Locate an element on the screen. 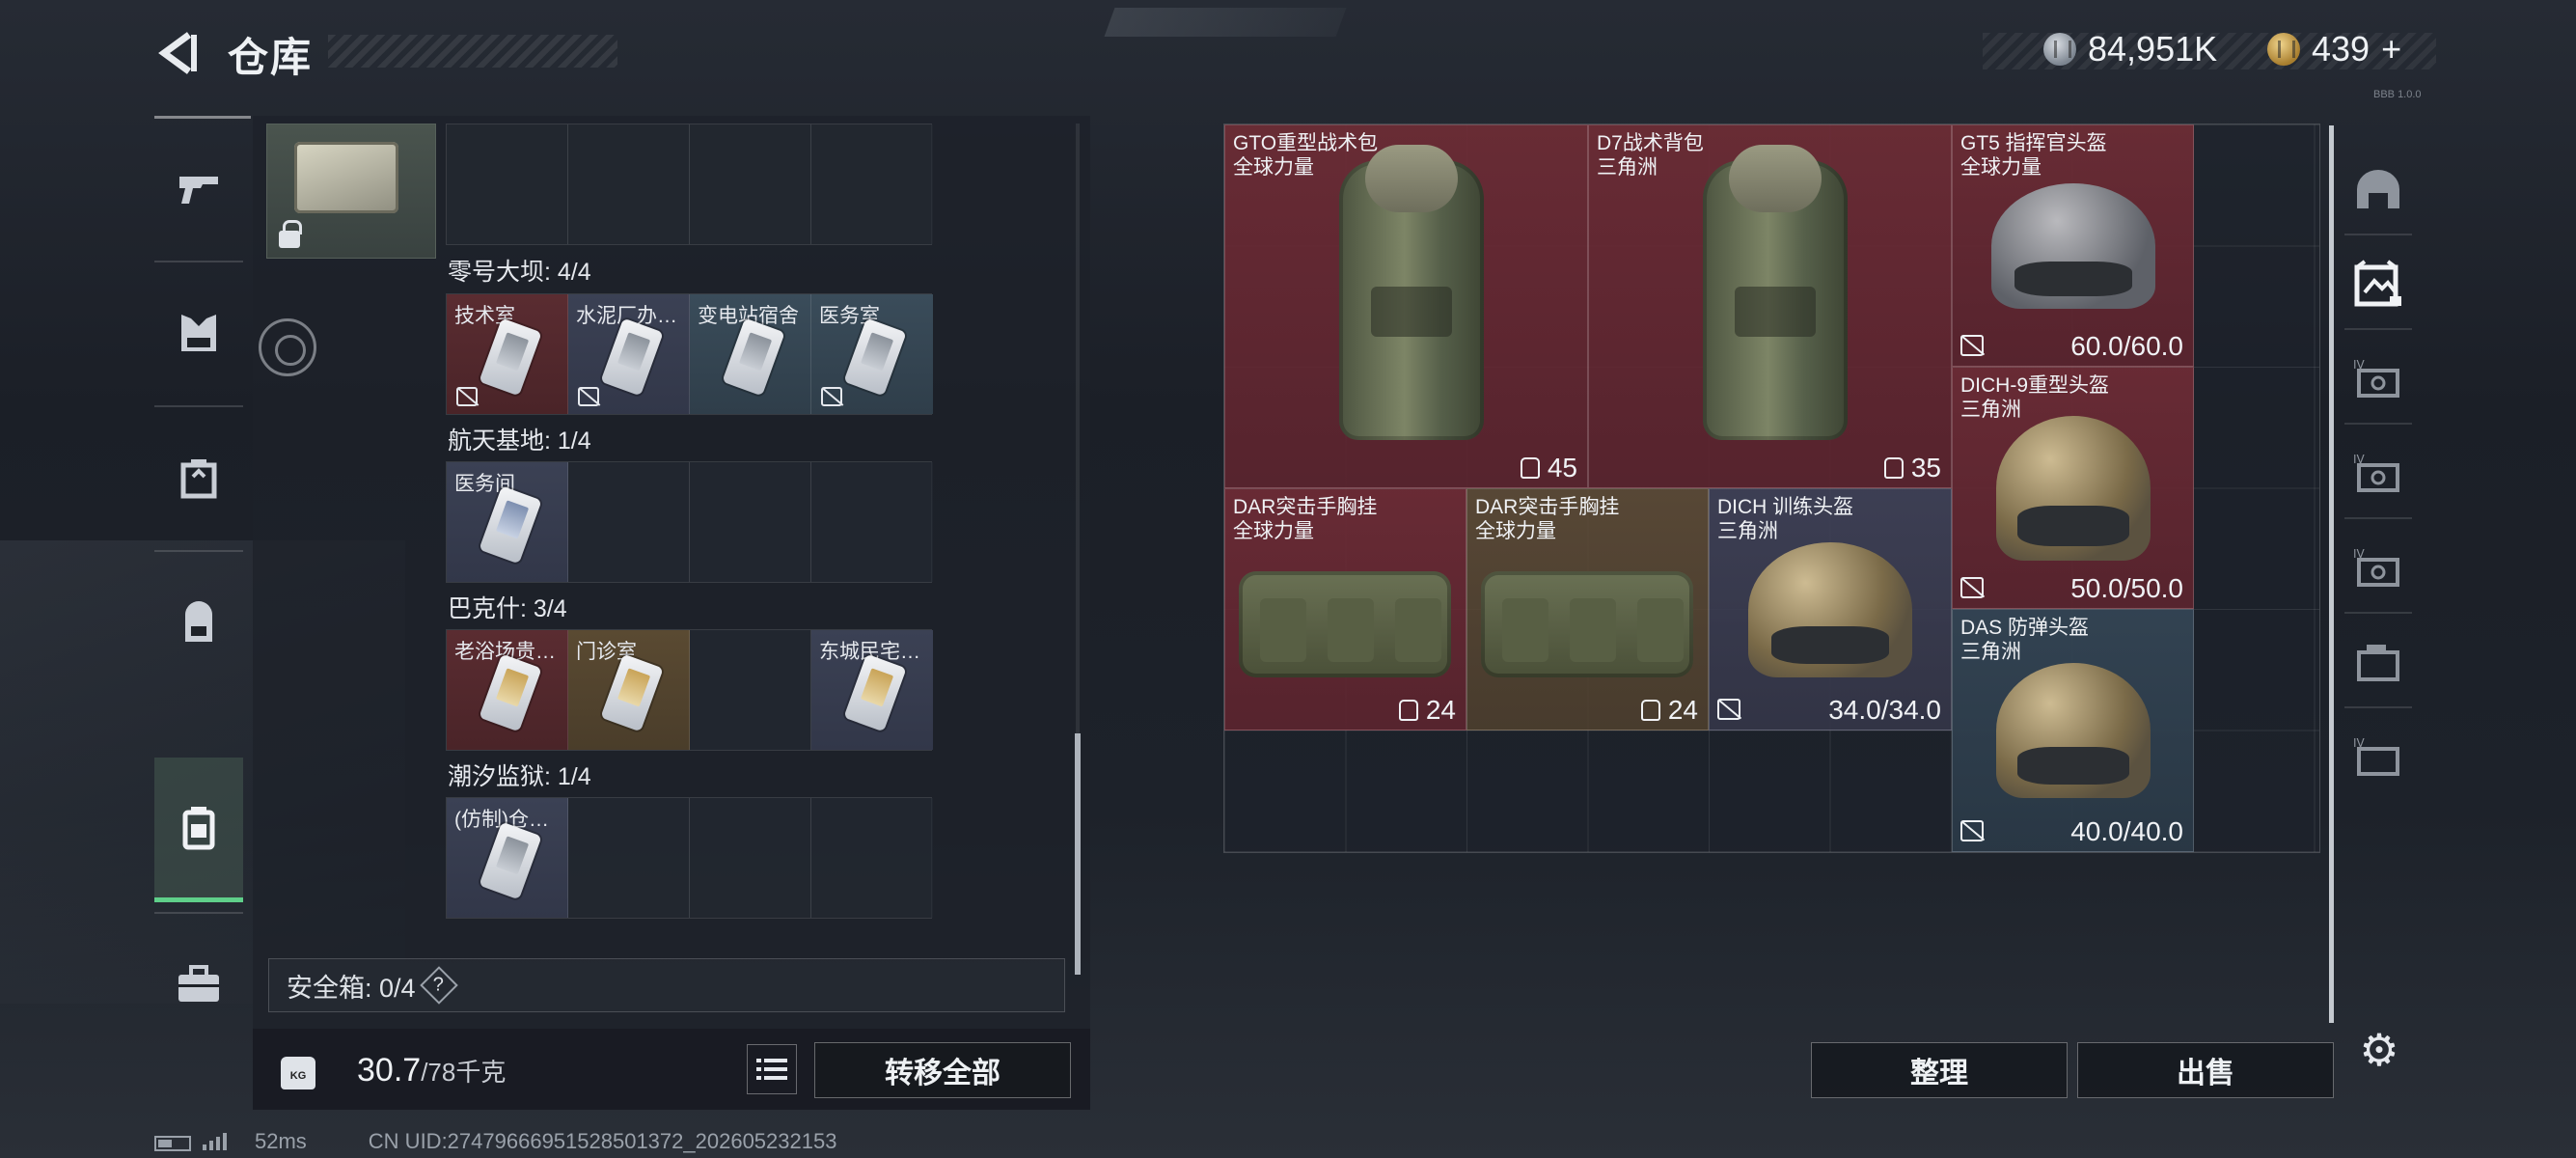 The image size is (2576, 1158). key-slot: 门诊室 is located at coordinates (629, 690).